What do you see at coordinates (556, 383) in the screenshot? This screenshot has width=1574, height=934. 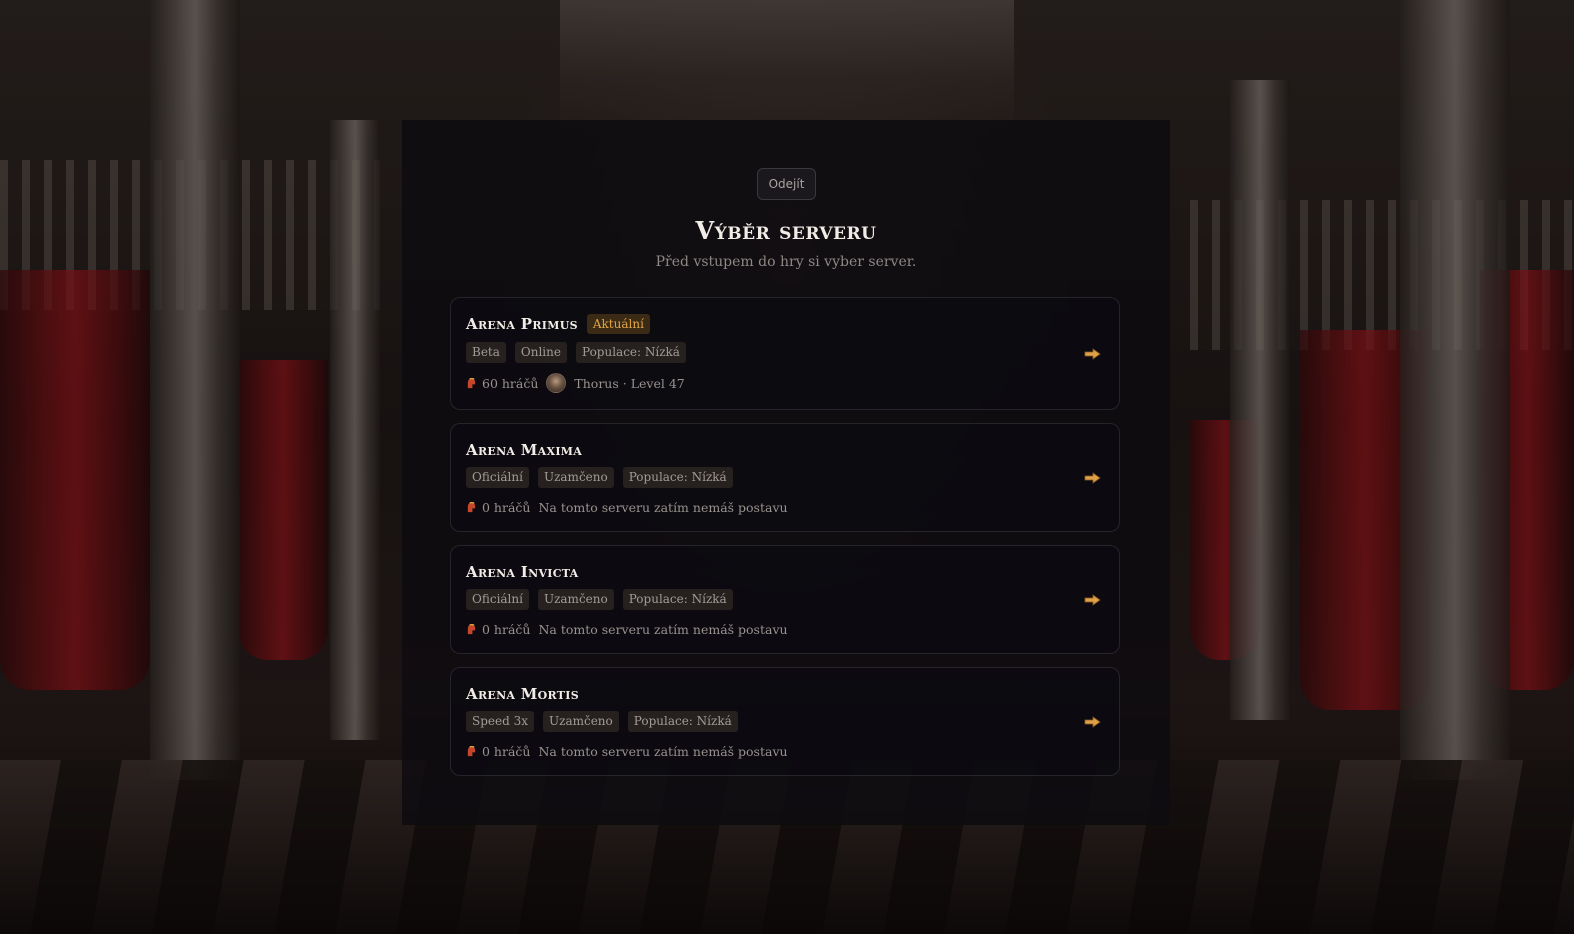 I see `avatar` at bounding box center [556, 383].